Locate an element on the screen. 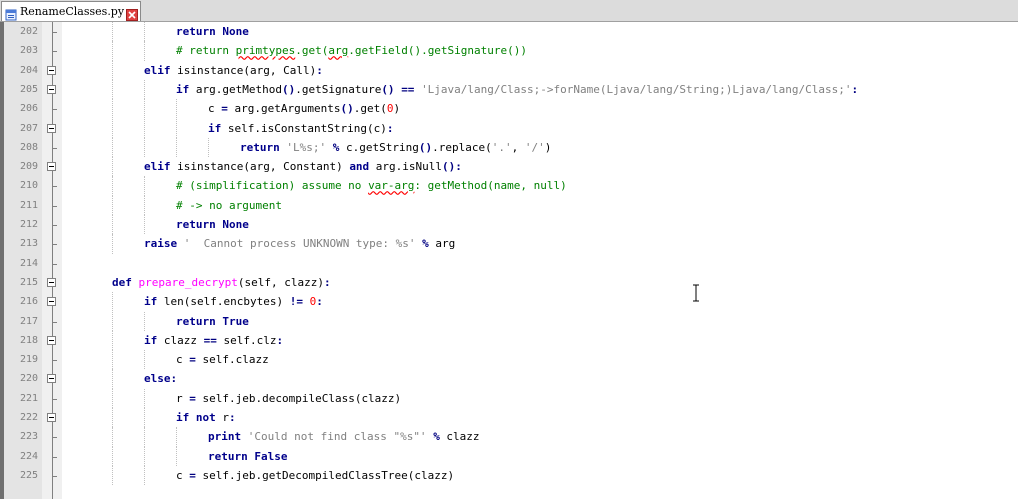 This screenshot has height=499, width=1018. code-line: if len(self.encbytes) != 0: is located at coordinates (233, 301).